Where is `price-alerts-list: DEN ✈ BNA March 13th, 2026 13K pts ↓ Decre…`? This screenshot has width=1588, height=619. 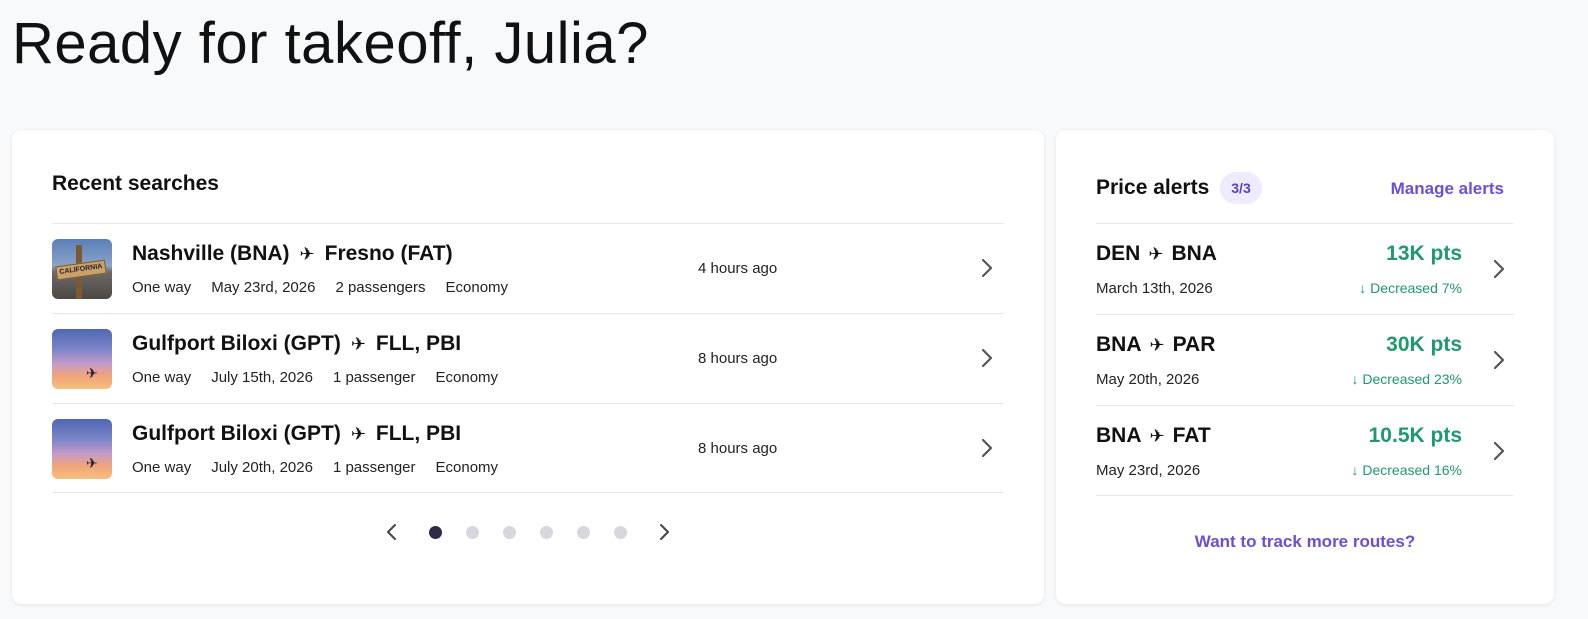 price-alerts-list: DEN ✈ BNA March 13th, 2026 13K pts ↓ Decre… is located at coordinates (1305, 359).